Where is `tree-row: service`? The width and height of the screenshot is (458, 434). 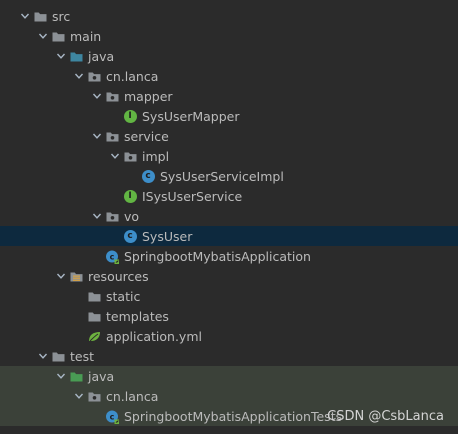
tree-row: service is located at coordinates (229, 136).